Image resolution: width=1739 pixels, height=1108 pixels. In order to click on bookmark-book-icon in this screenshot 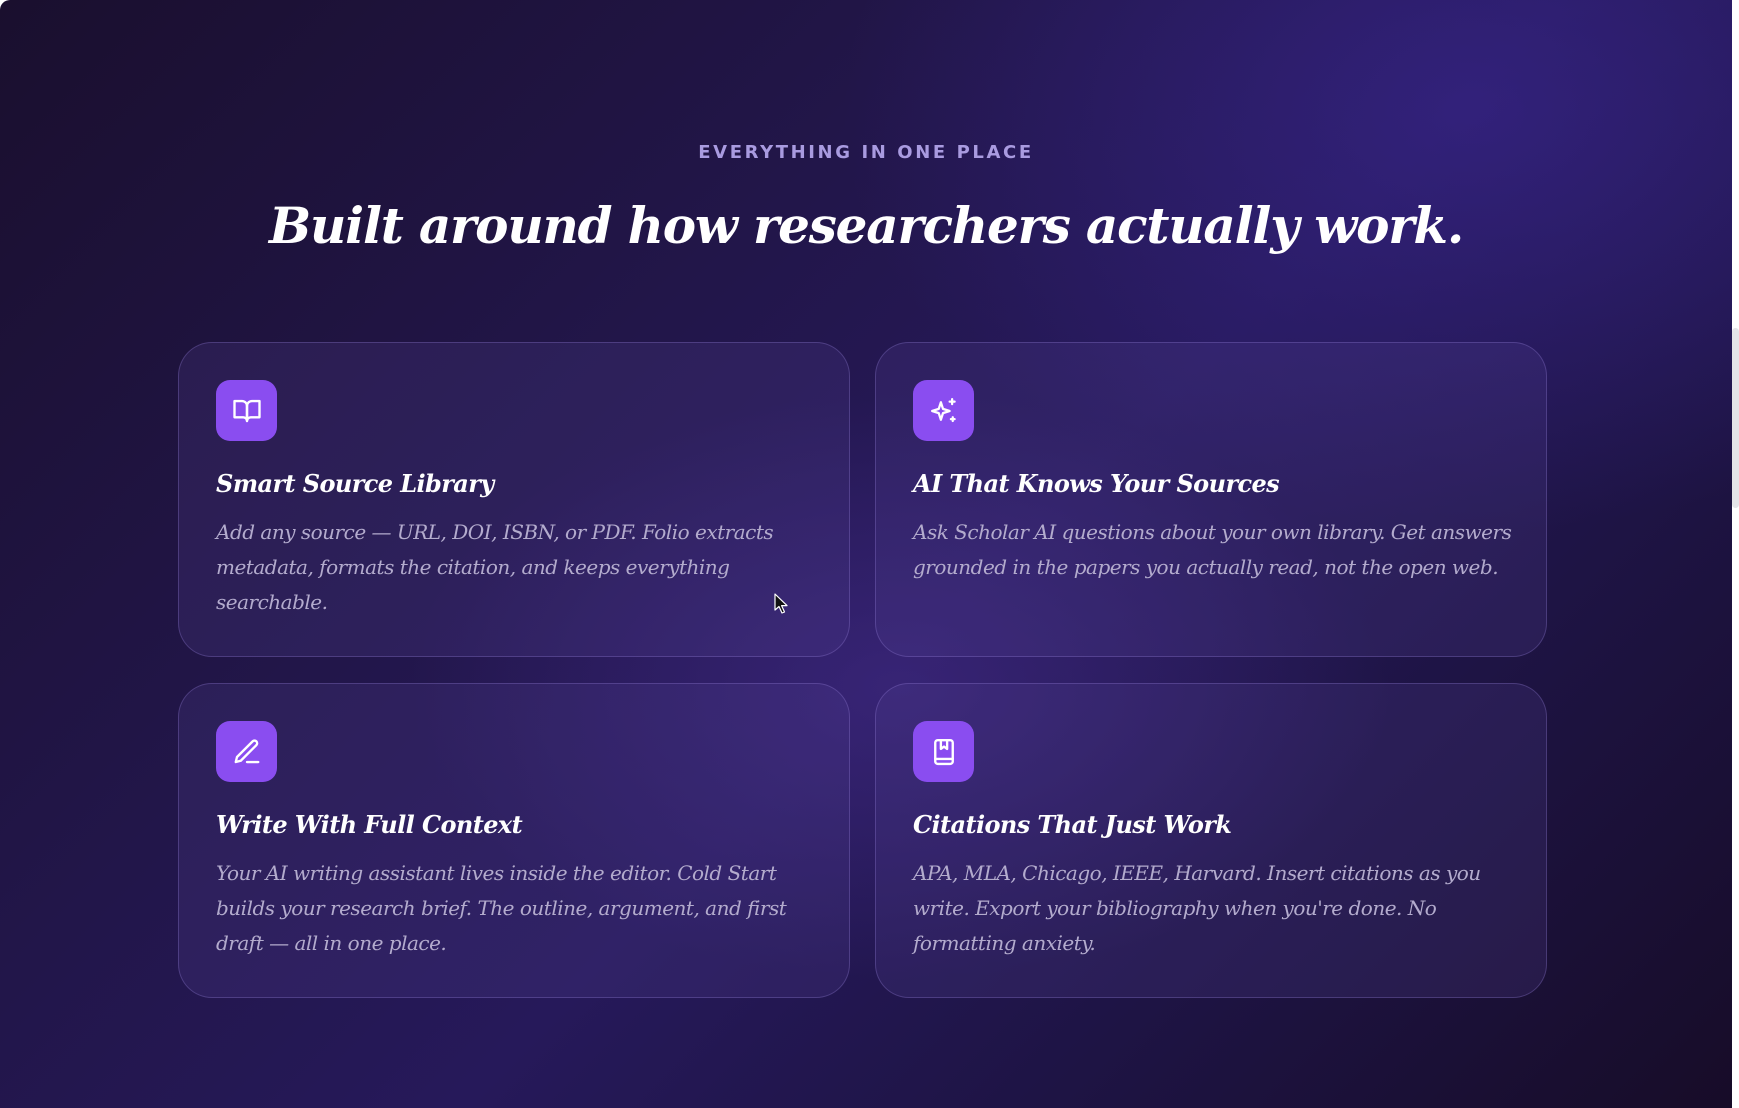, I will do `click(943, 751)`.